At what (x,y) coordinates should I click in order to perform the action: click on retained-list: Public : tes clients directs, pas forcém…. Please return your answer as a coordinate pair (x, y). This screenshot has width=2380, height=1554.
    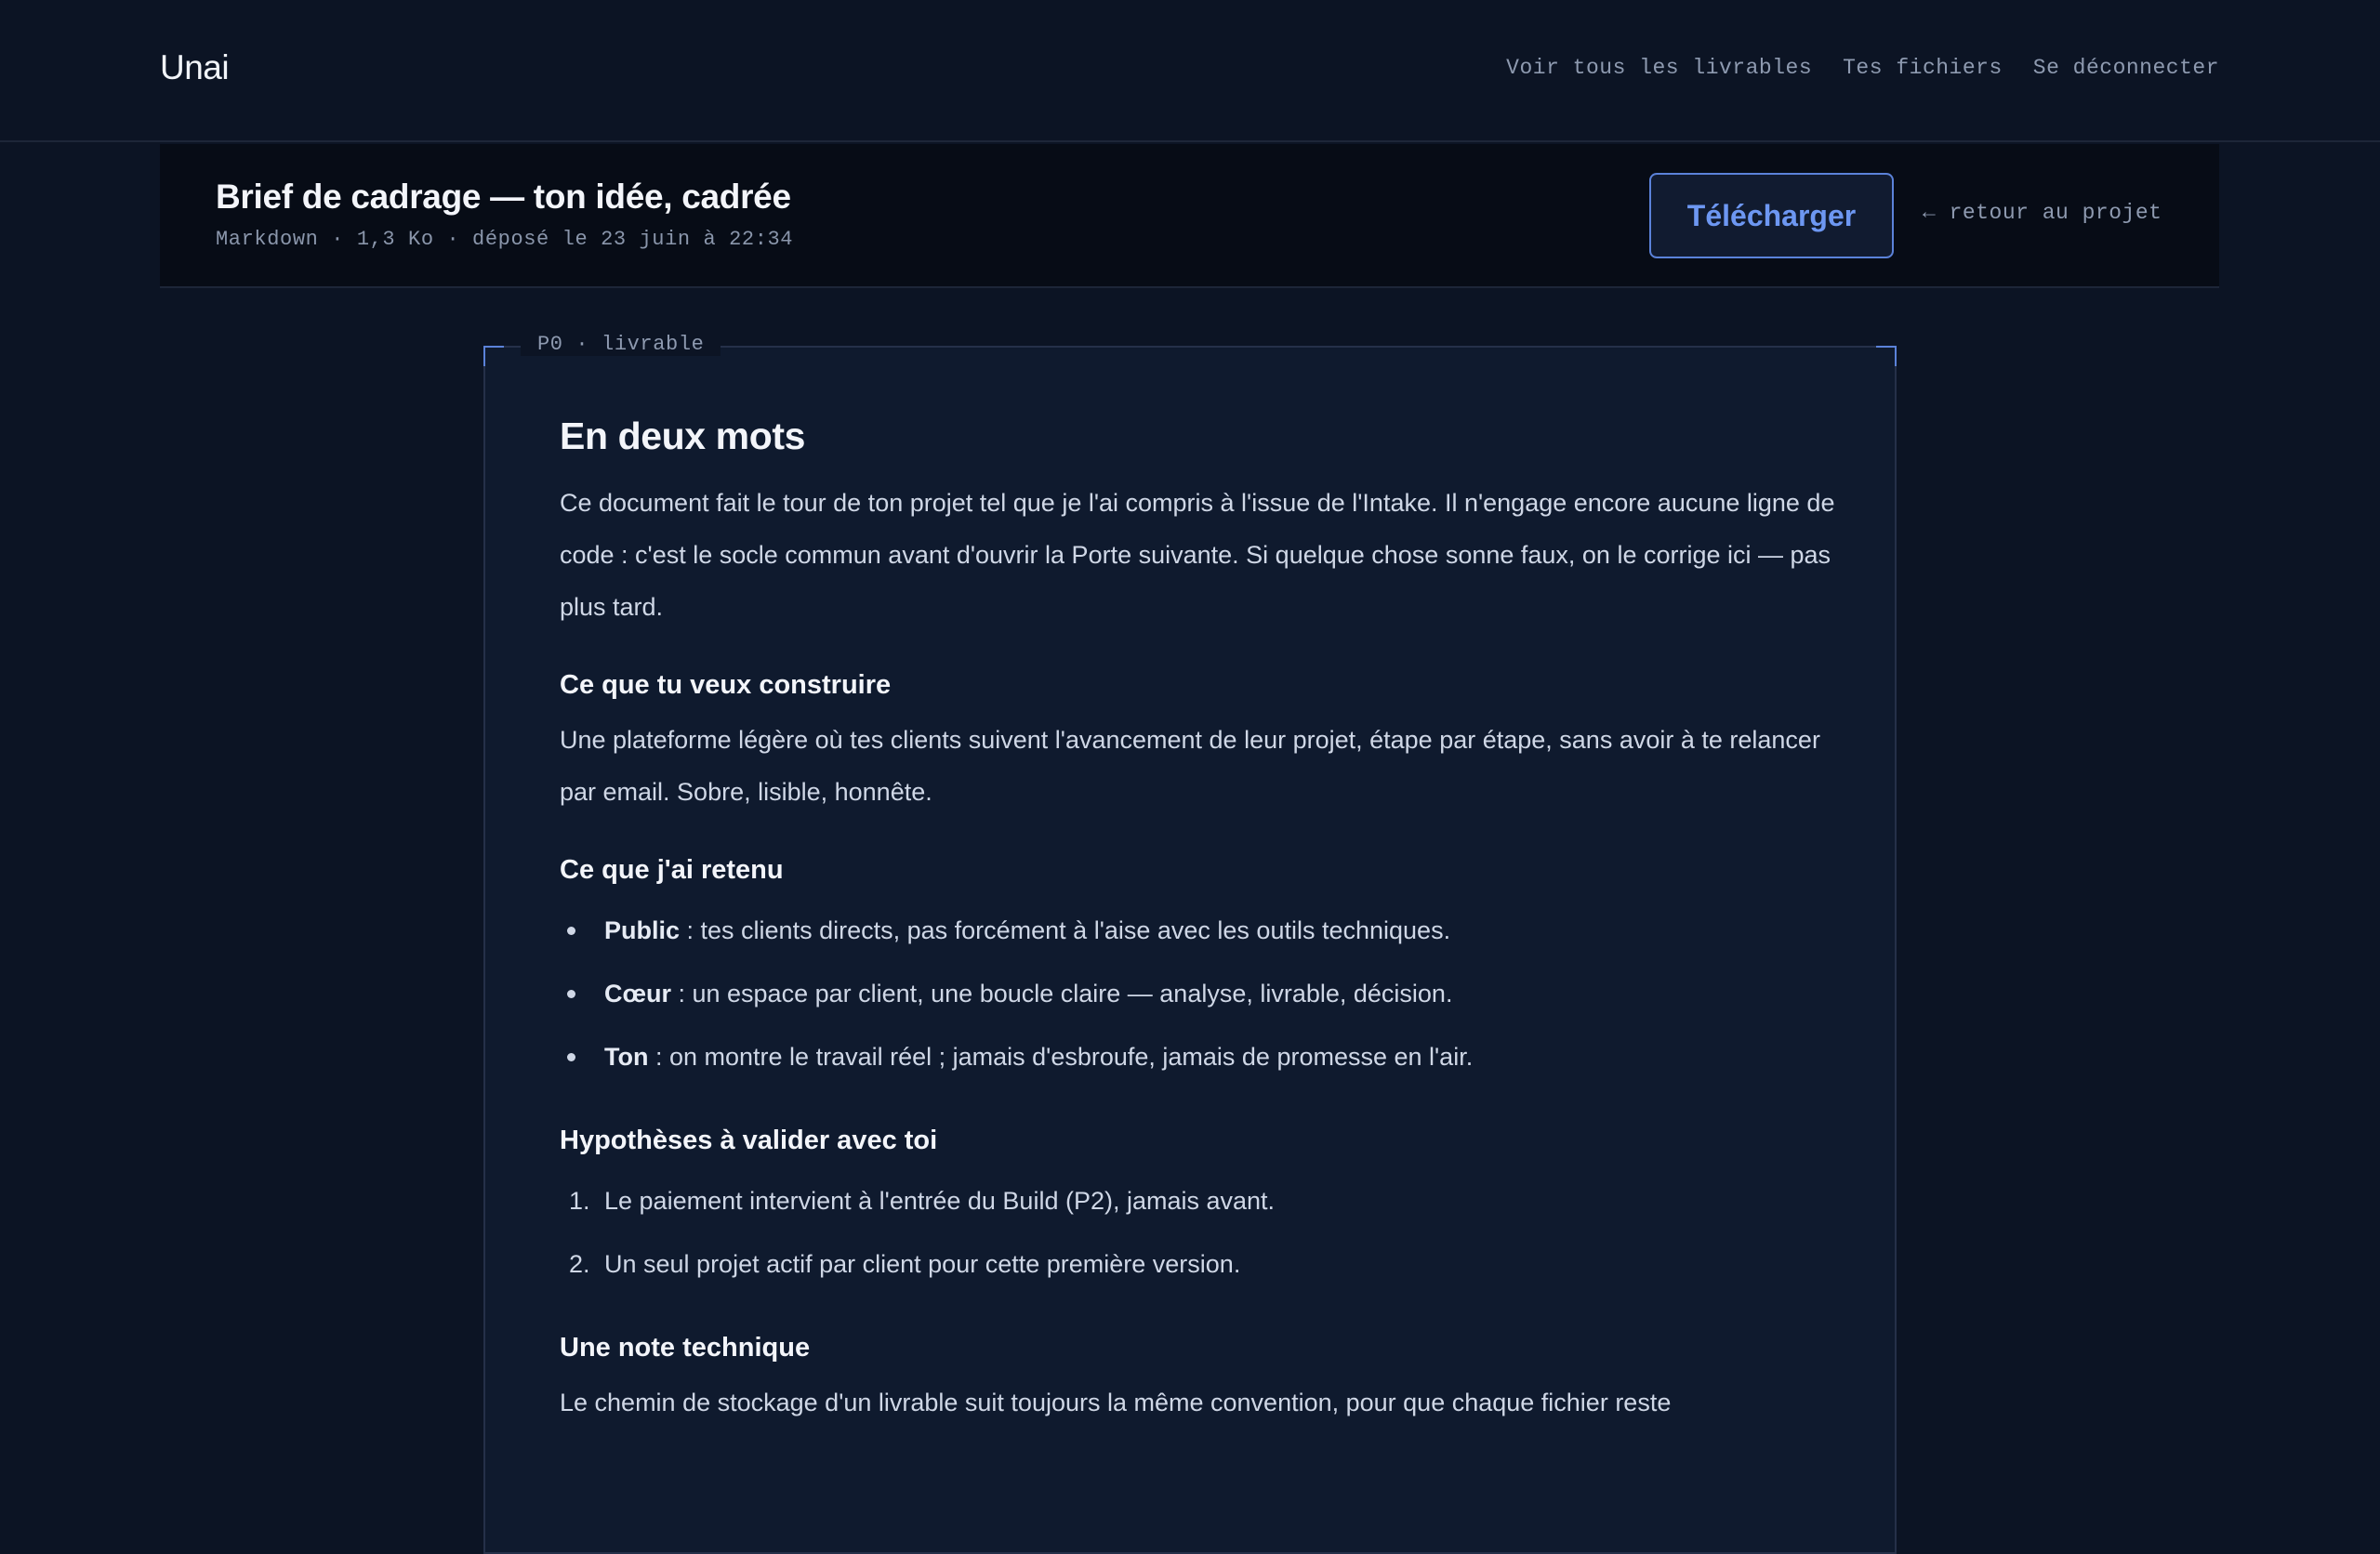
    Looking at the image, I should click on (1201, 993).